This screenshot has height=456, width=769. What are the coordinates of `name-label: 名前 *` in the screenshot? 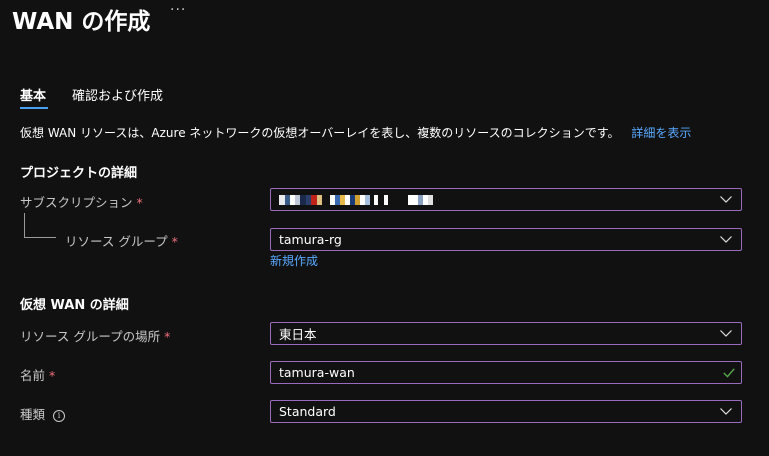 It's located at (37, 374).